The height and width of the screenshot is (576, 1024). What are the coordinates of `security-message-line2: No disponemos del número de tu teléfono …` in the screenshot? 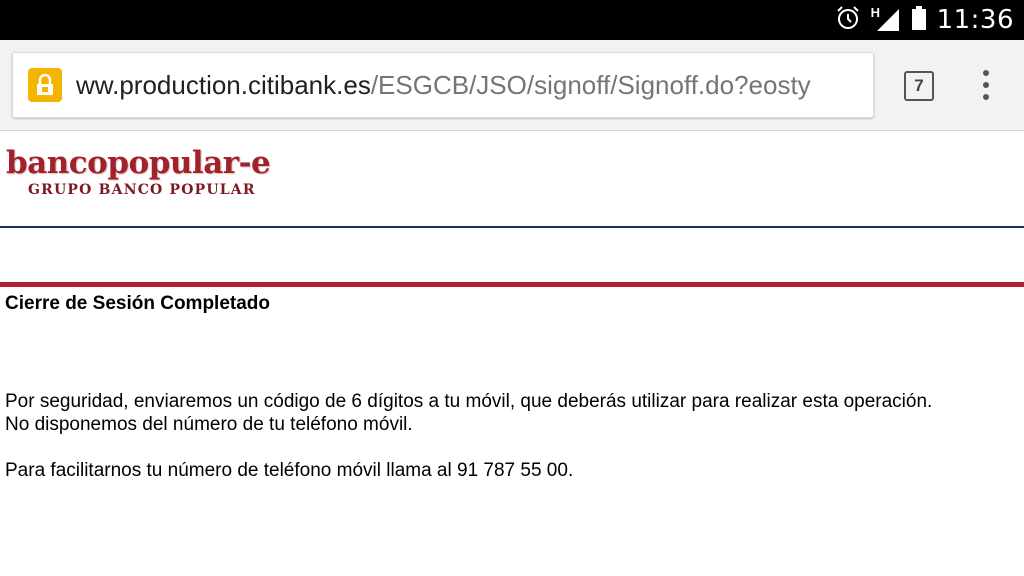 It's located at (209, 424).